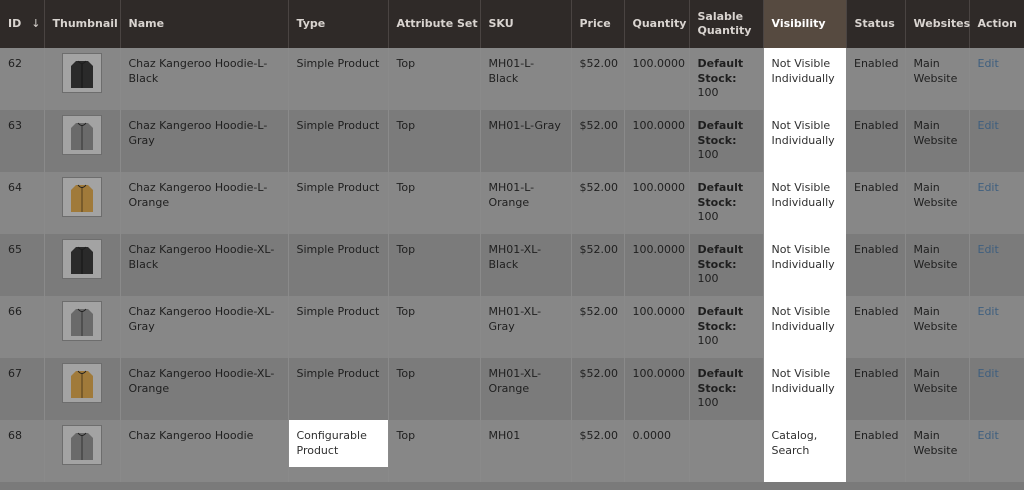 Image resolution: width=1024 pixels, height=490 pixels. I want to click on column-header-sku: SKU, so click(526, 24).